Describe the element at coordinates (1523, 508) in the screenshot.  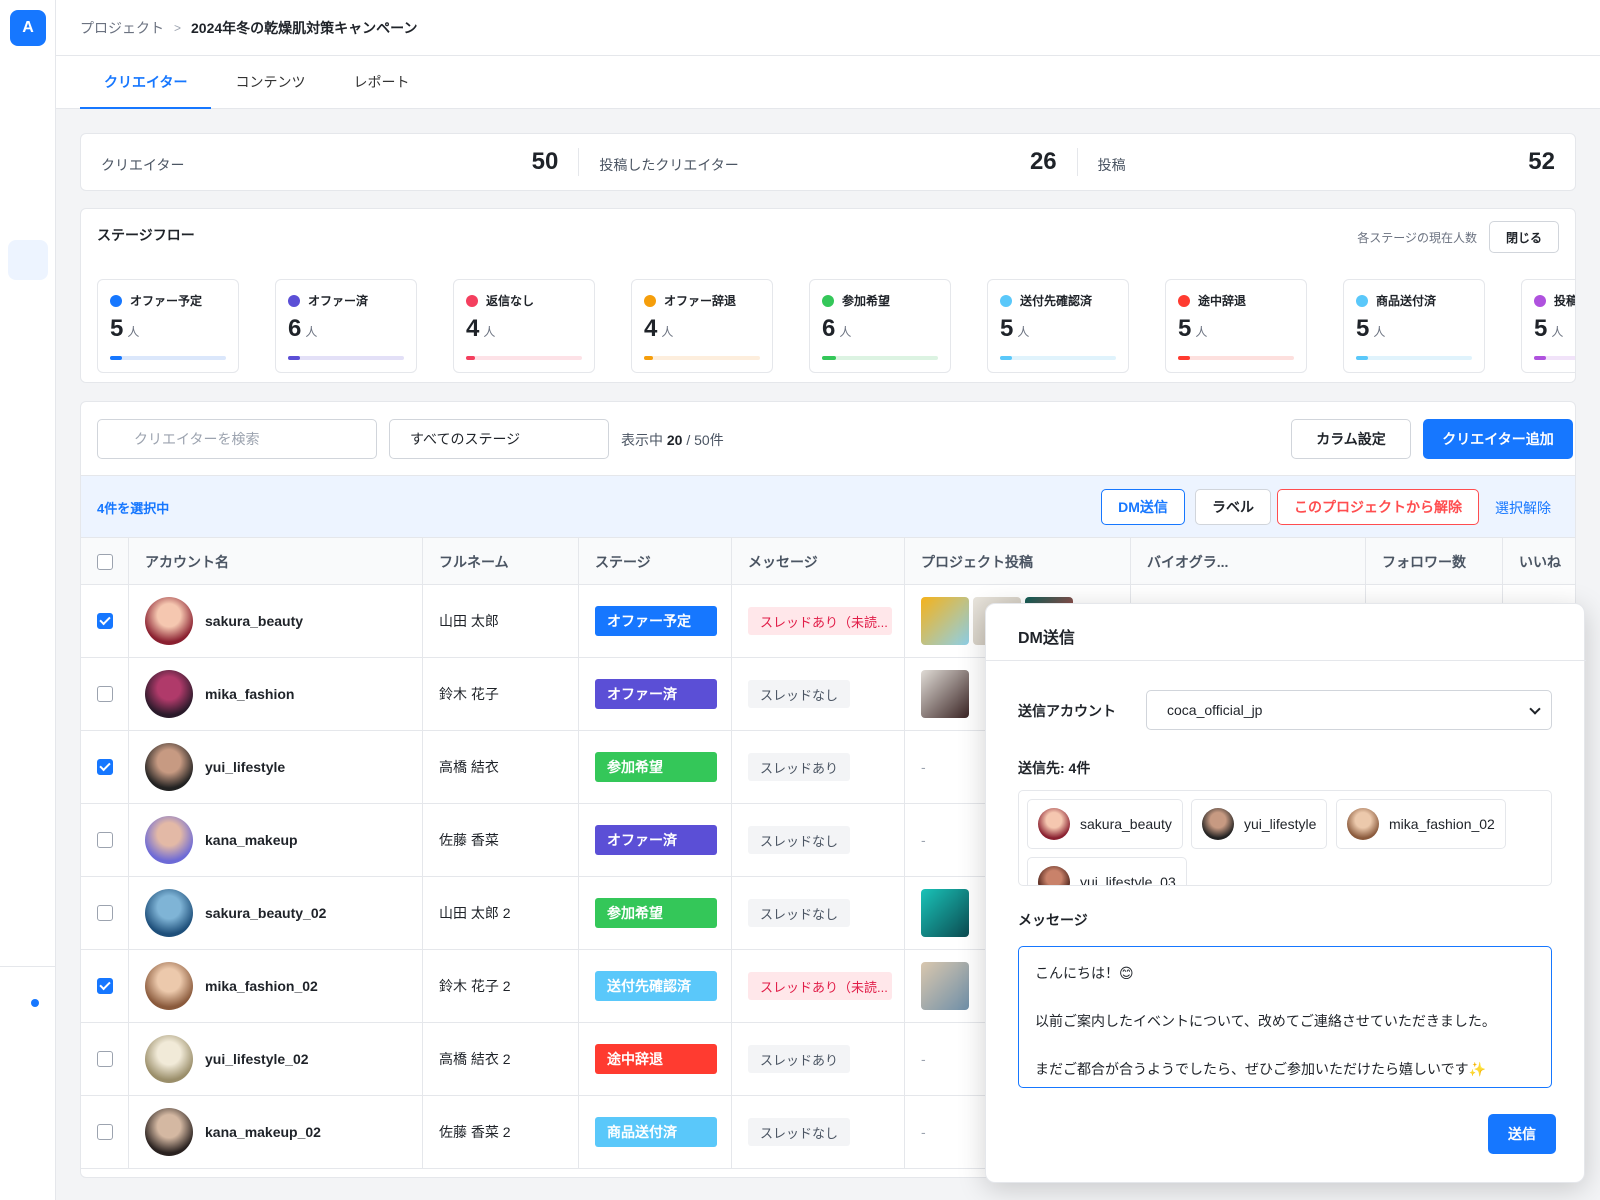
I see `clear-selection-link: 選択解除` at that location.